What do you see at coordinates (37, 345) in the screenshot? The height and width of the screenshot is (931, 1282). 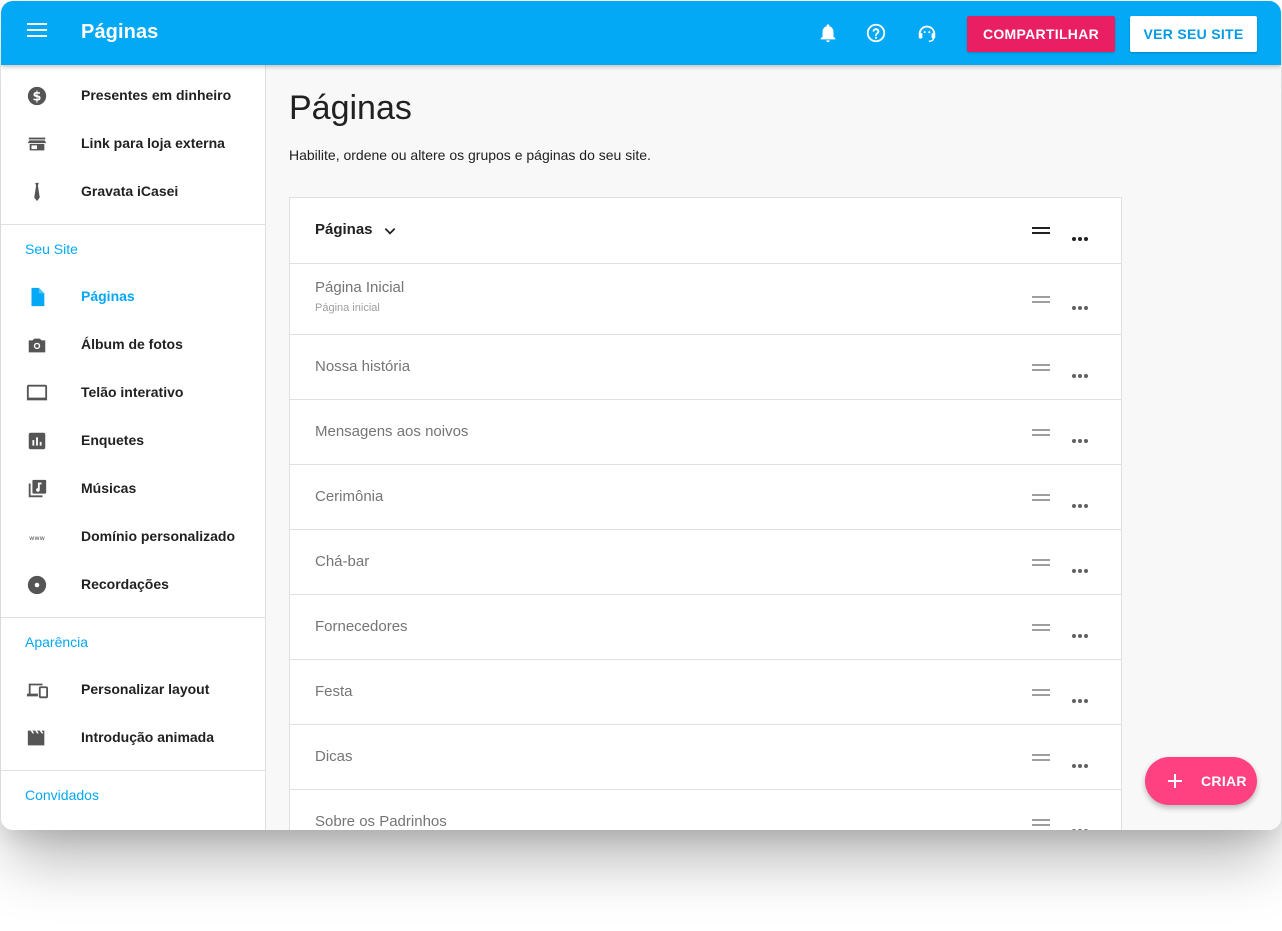 I see `camera-icon` at bounding box center [37, 345].